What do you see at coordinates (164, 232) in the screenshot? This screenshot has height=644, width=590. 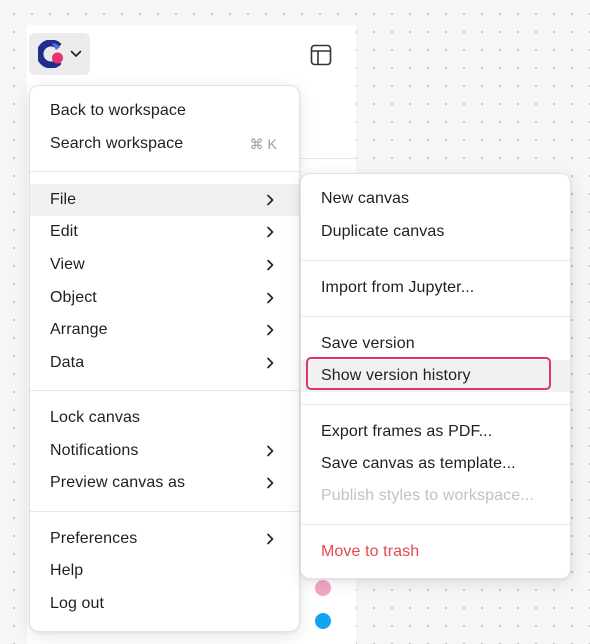 I see `menu-item-edit: Edit` at bounding box center [164, 232].